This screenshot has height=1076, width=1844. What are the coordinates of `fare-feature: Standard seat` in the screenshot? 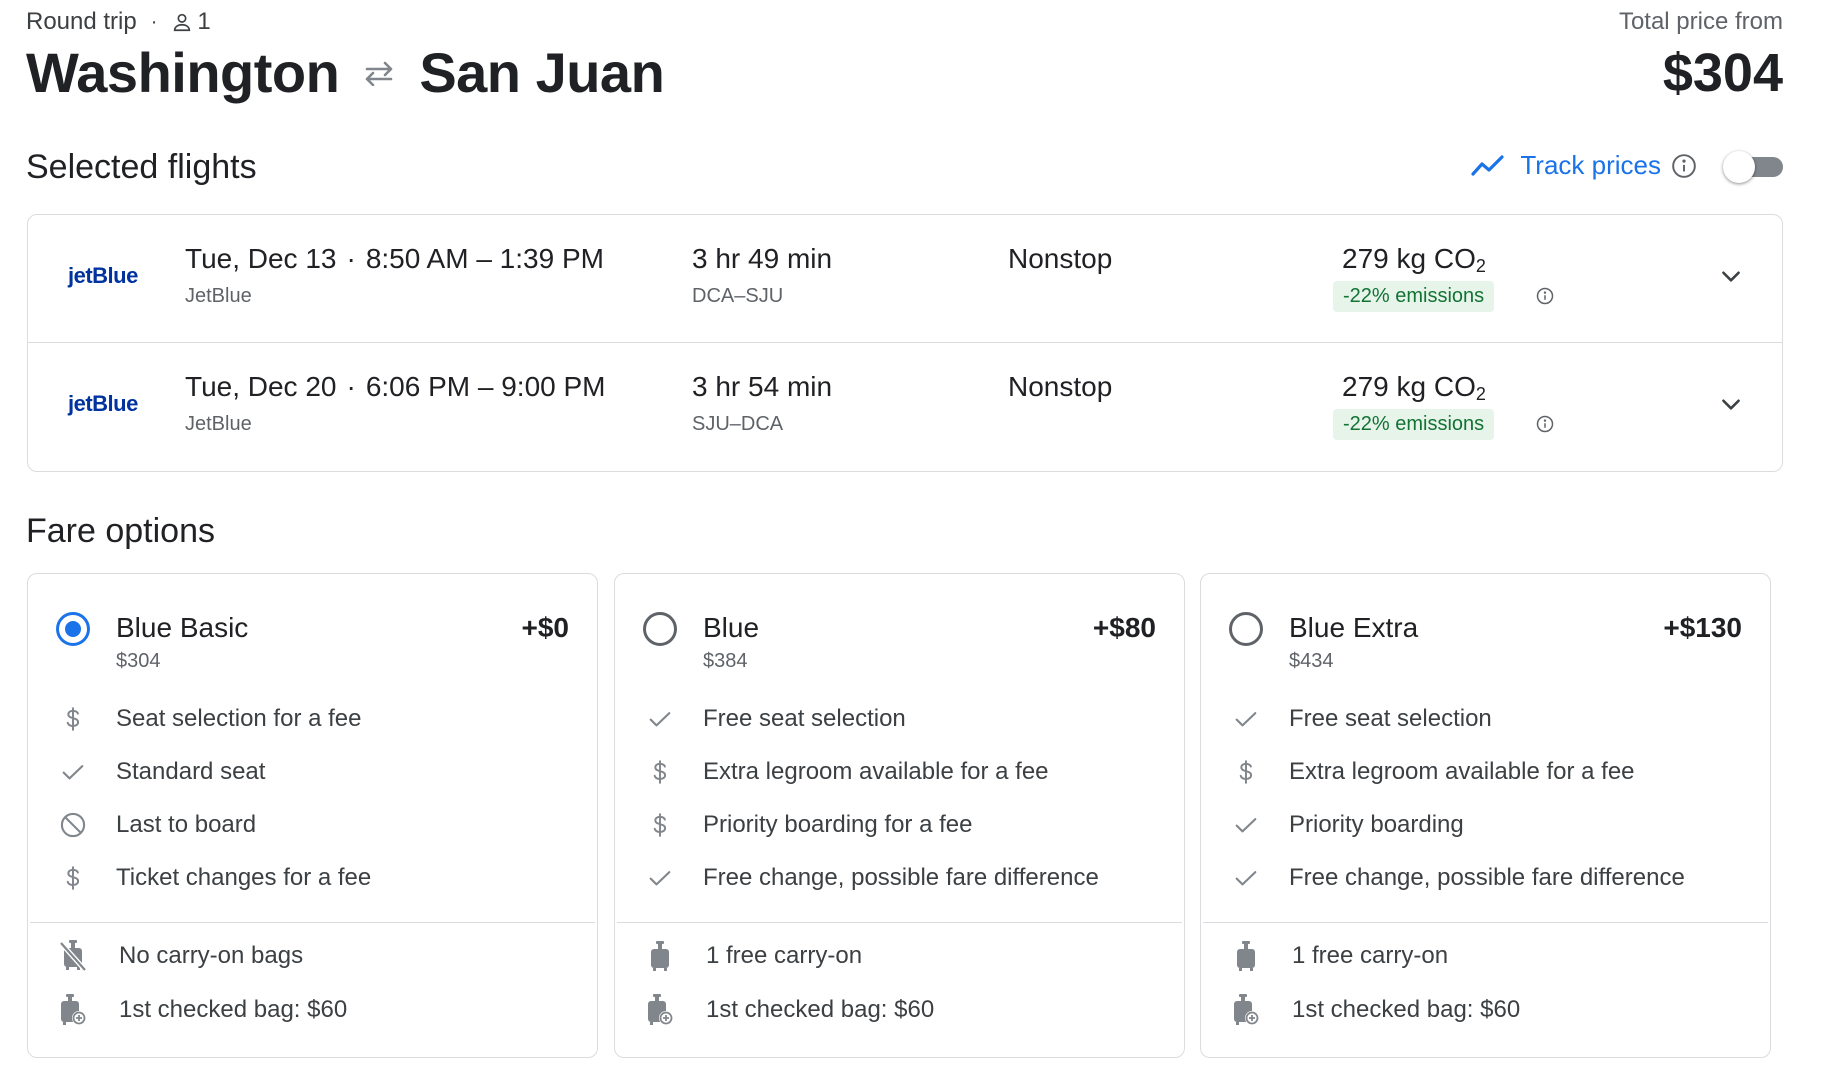 It's located at (312, 783).